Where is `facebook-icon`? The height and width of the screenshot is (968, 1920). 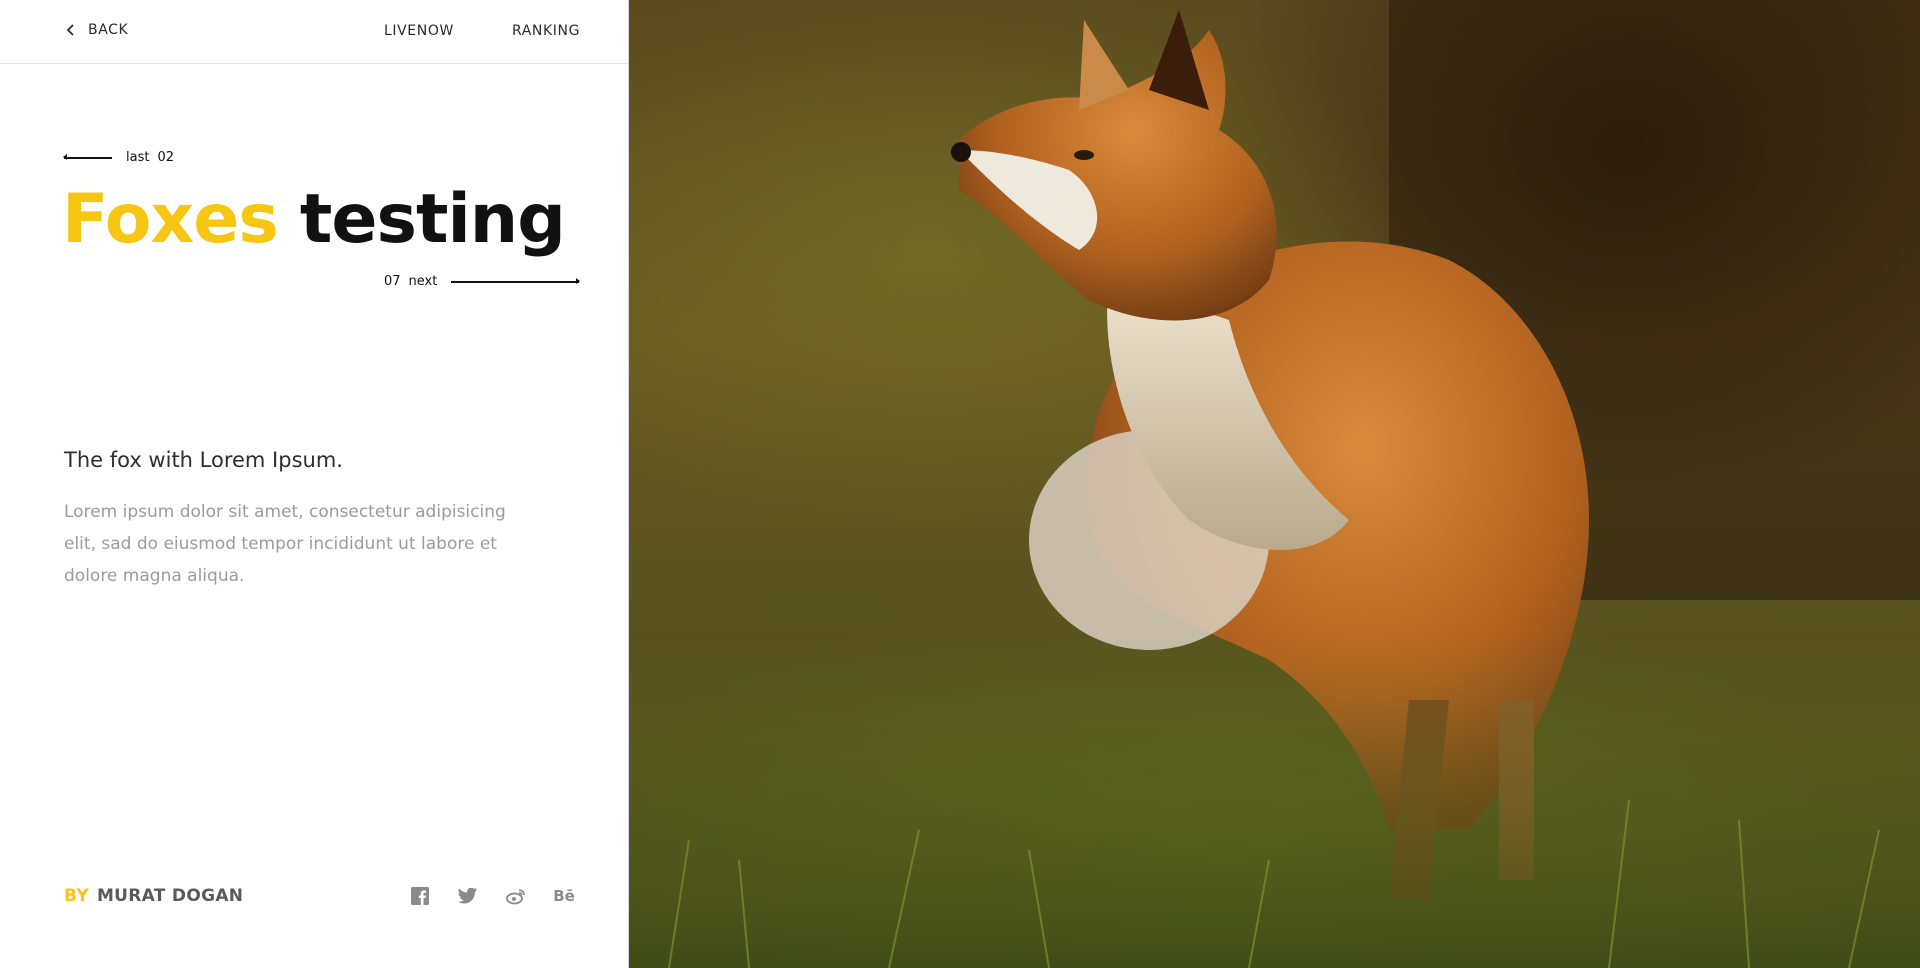 facebook-icon is located at coordinates (420, 896).